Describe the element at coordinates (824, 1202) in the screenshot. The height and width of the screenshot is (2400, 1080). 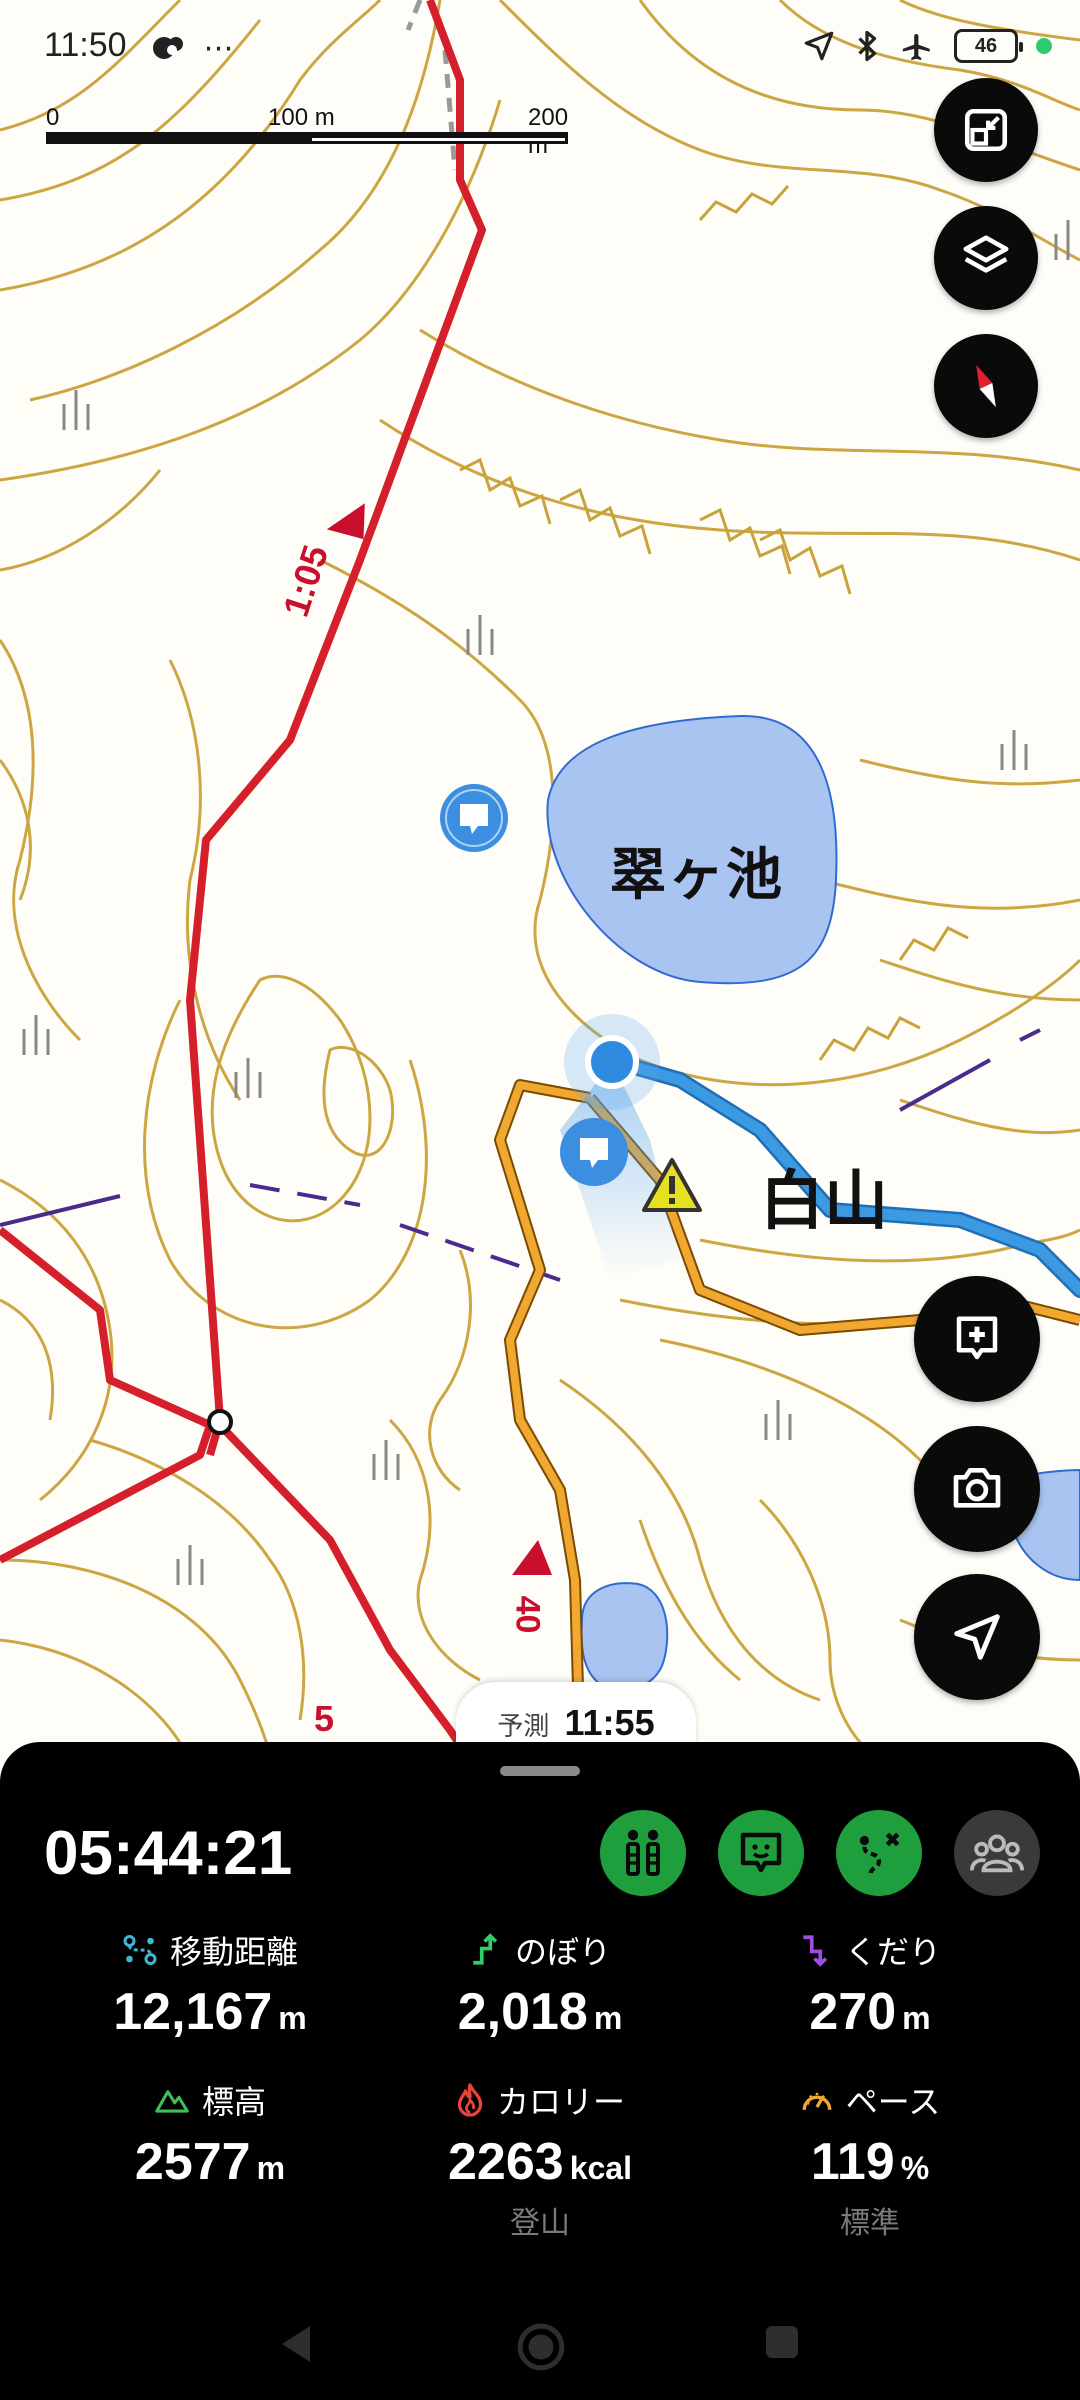
I see `peak-label: 白山` at that location.